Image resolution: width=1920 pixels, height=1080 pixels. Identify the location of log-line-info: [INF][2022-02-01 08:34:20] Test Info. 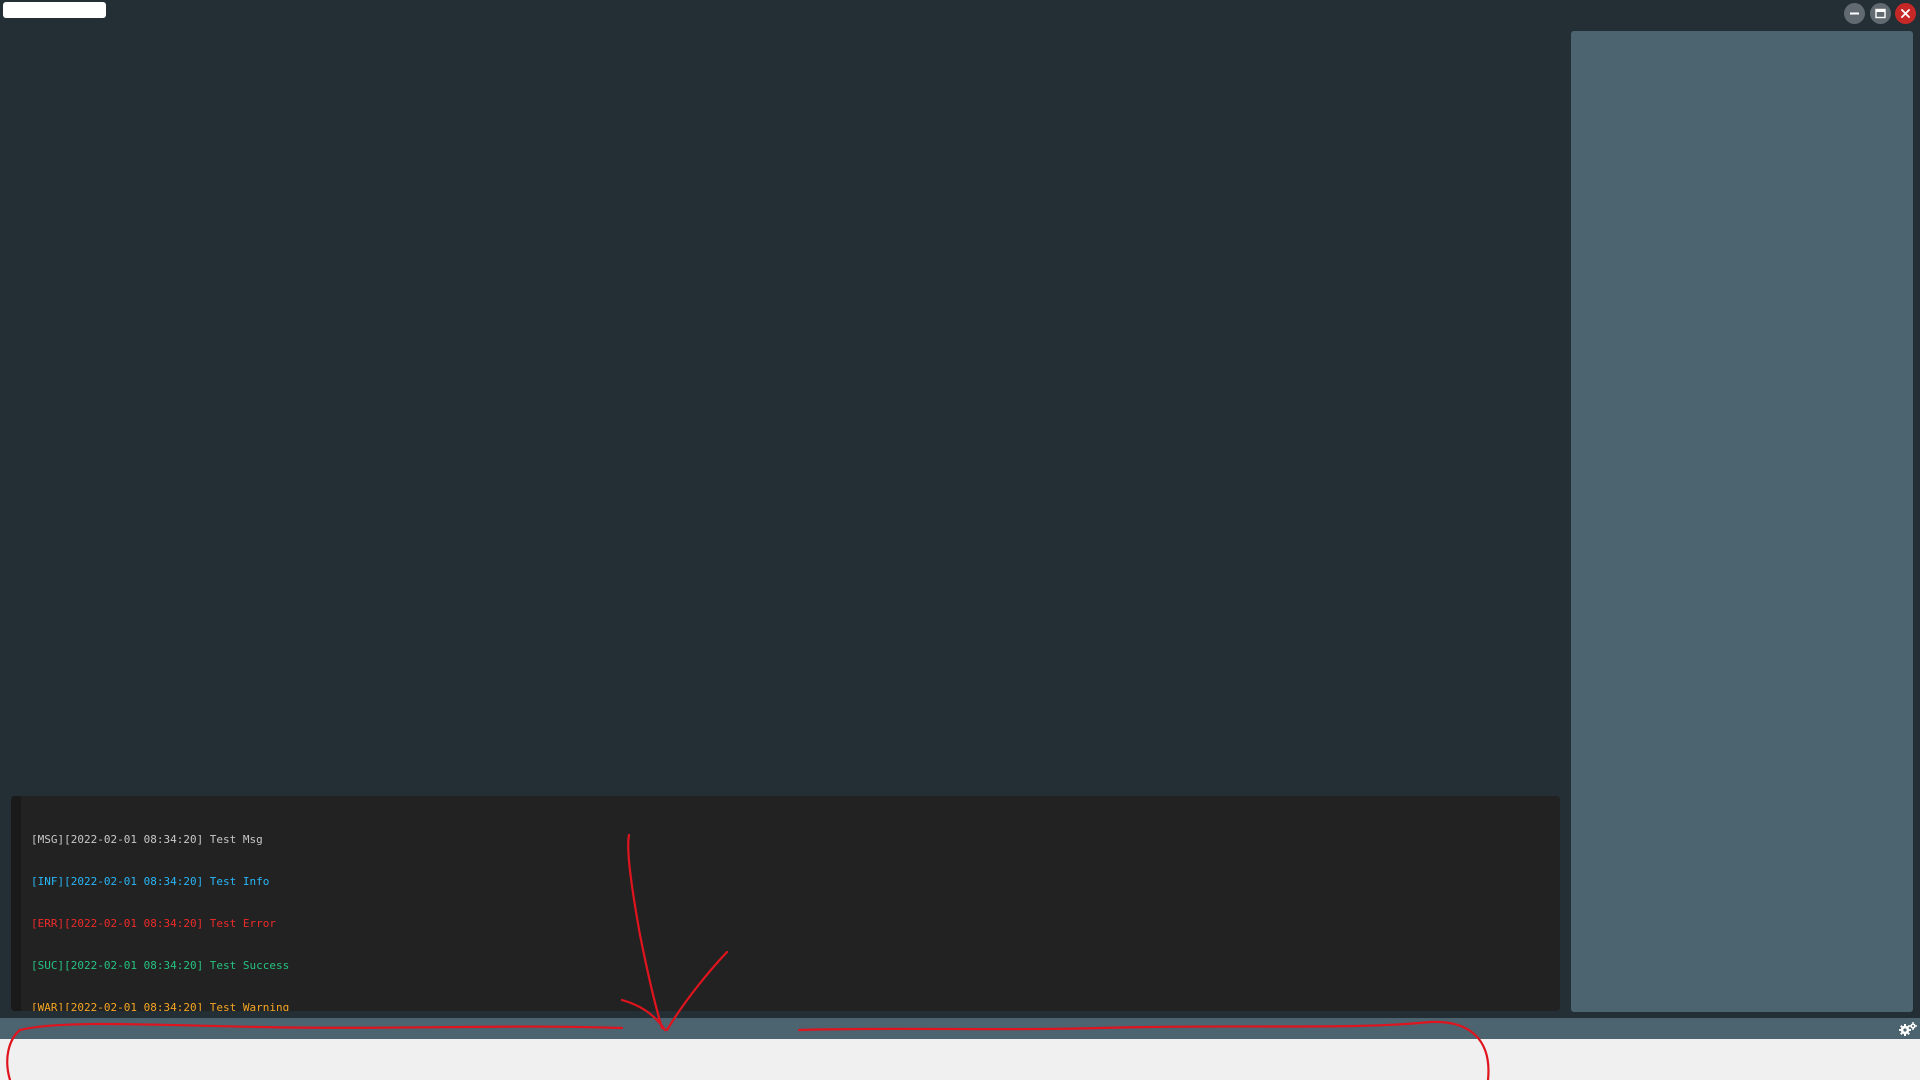
(150, 881).